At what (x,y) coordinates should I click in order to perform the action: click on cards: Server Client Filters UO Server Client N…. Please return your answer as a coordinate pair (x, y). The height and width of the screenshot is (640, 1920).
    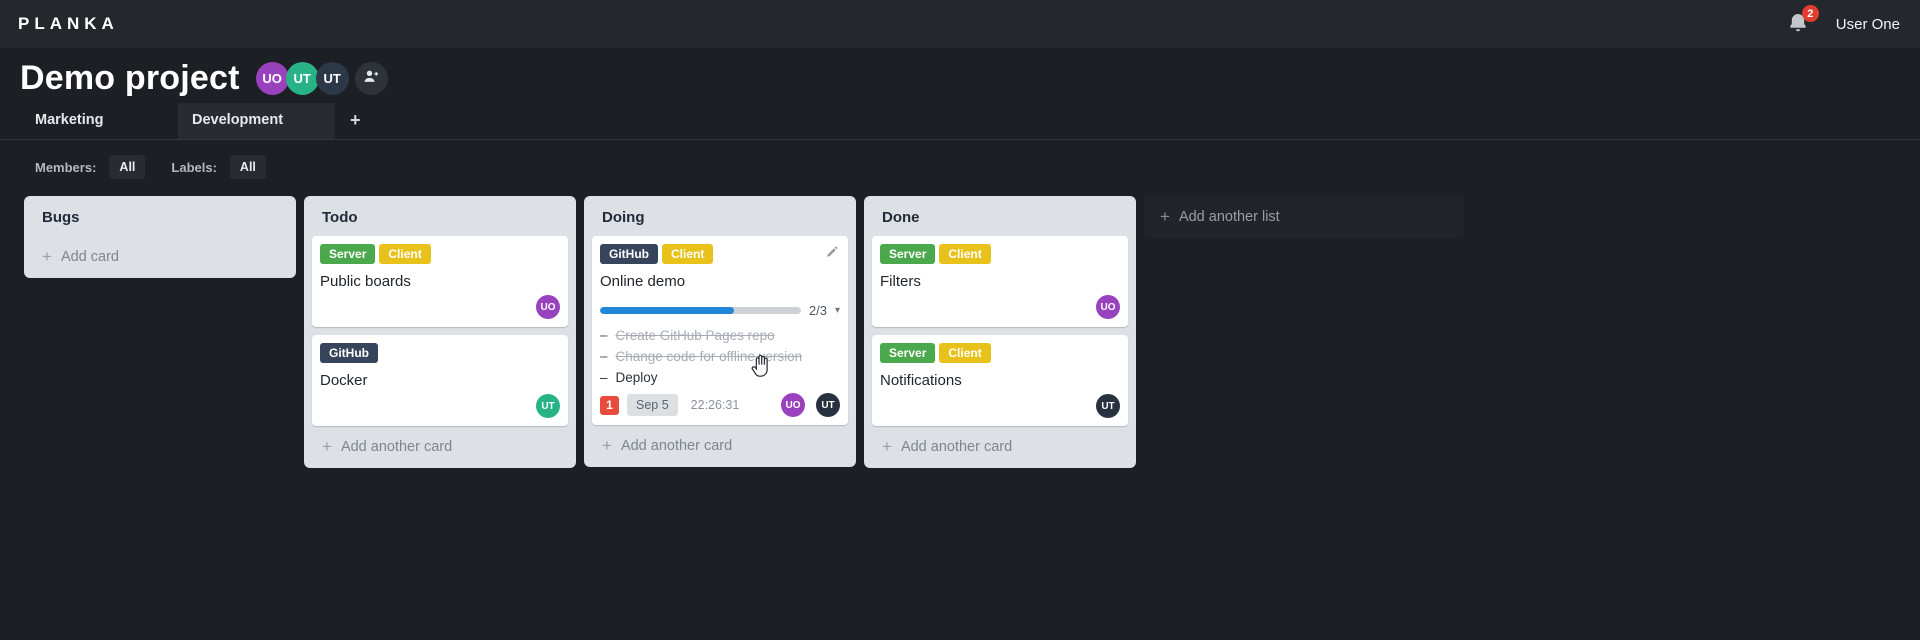
    Looking at the image, I should click on (1000, 331).